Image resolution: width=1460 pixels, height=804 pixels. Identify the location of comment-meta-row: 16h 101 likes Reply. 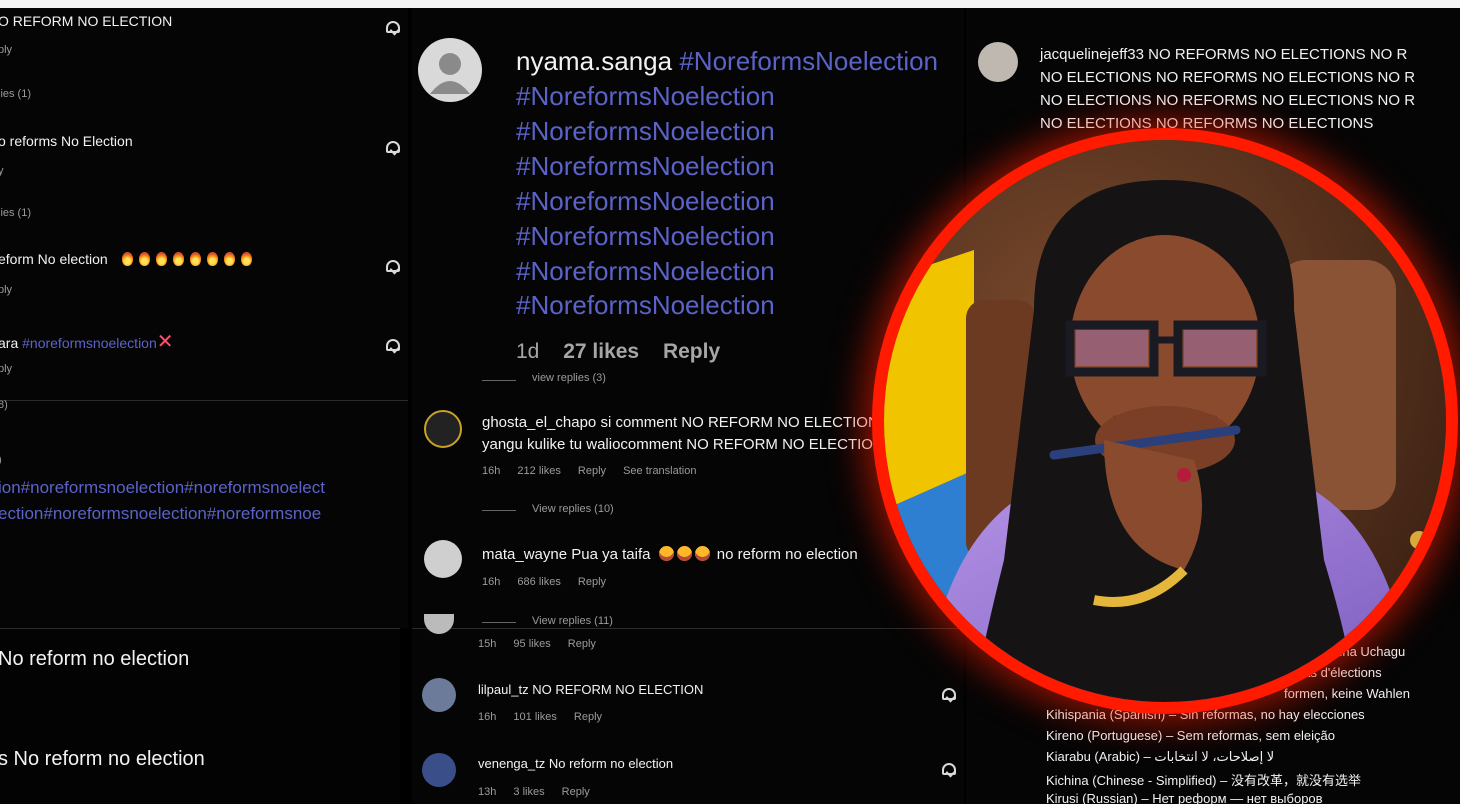
(540, 717).